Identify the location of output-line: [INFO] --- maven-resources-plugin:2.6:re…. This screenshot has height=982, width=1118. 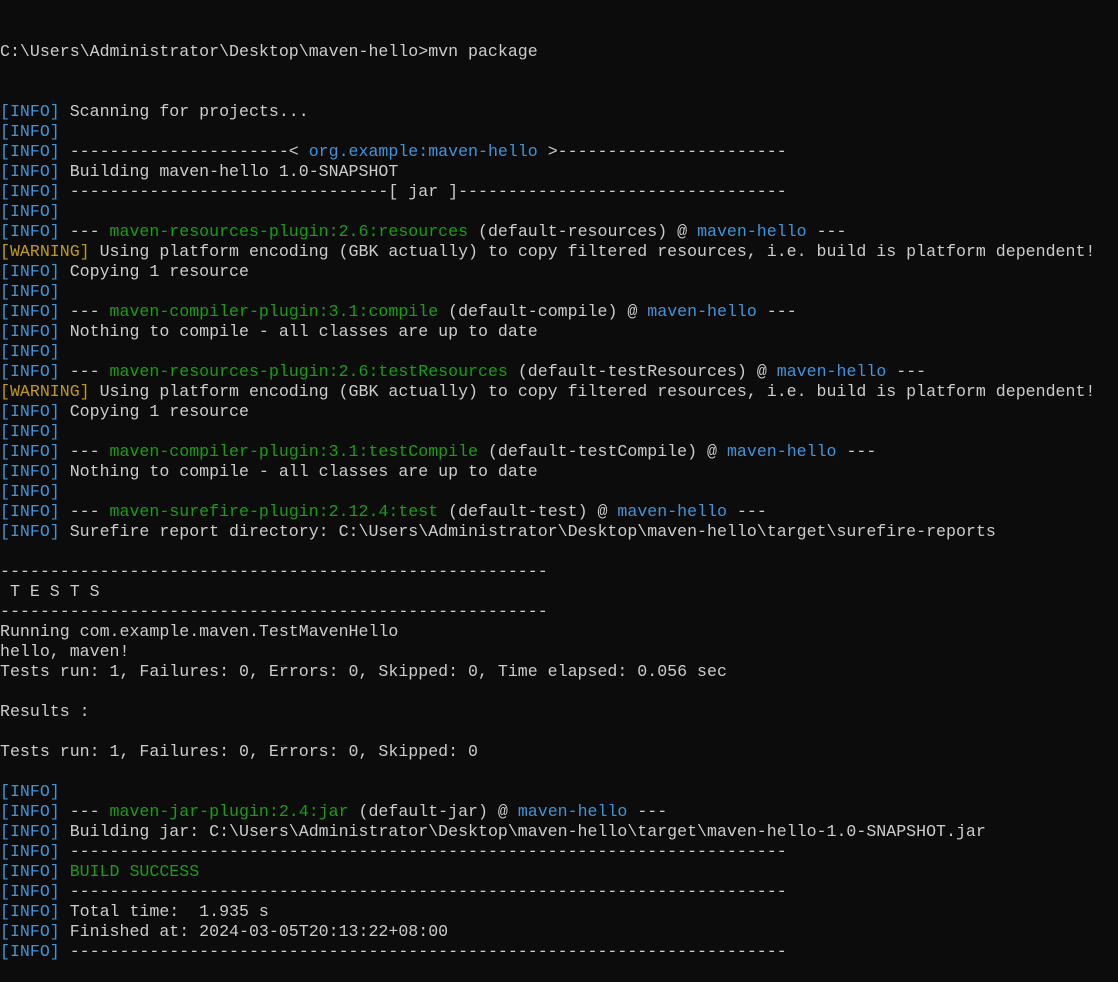
(559, 232).